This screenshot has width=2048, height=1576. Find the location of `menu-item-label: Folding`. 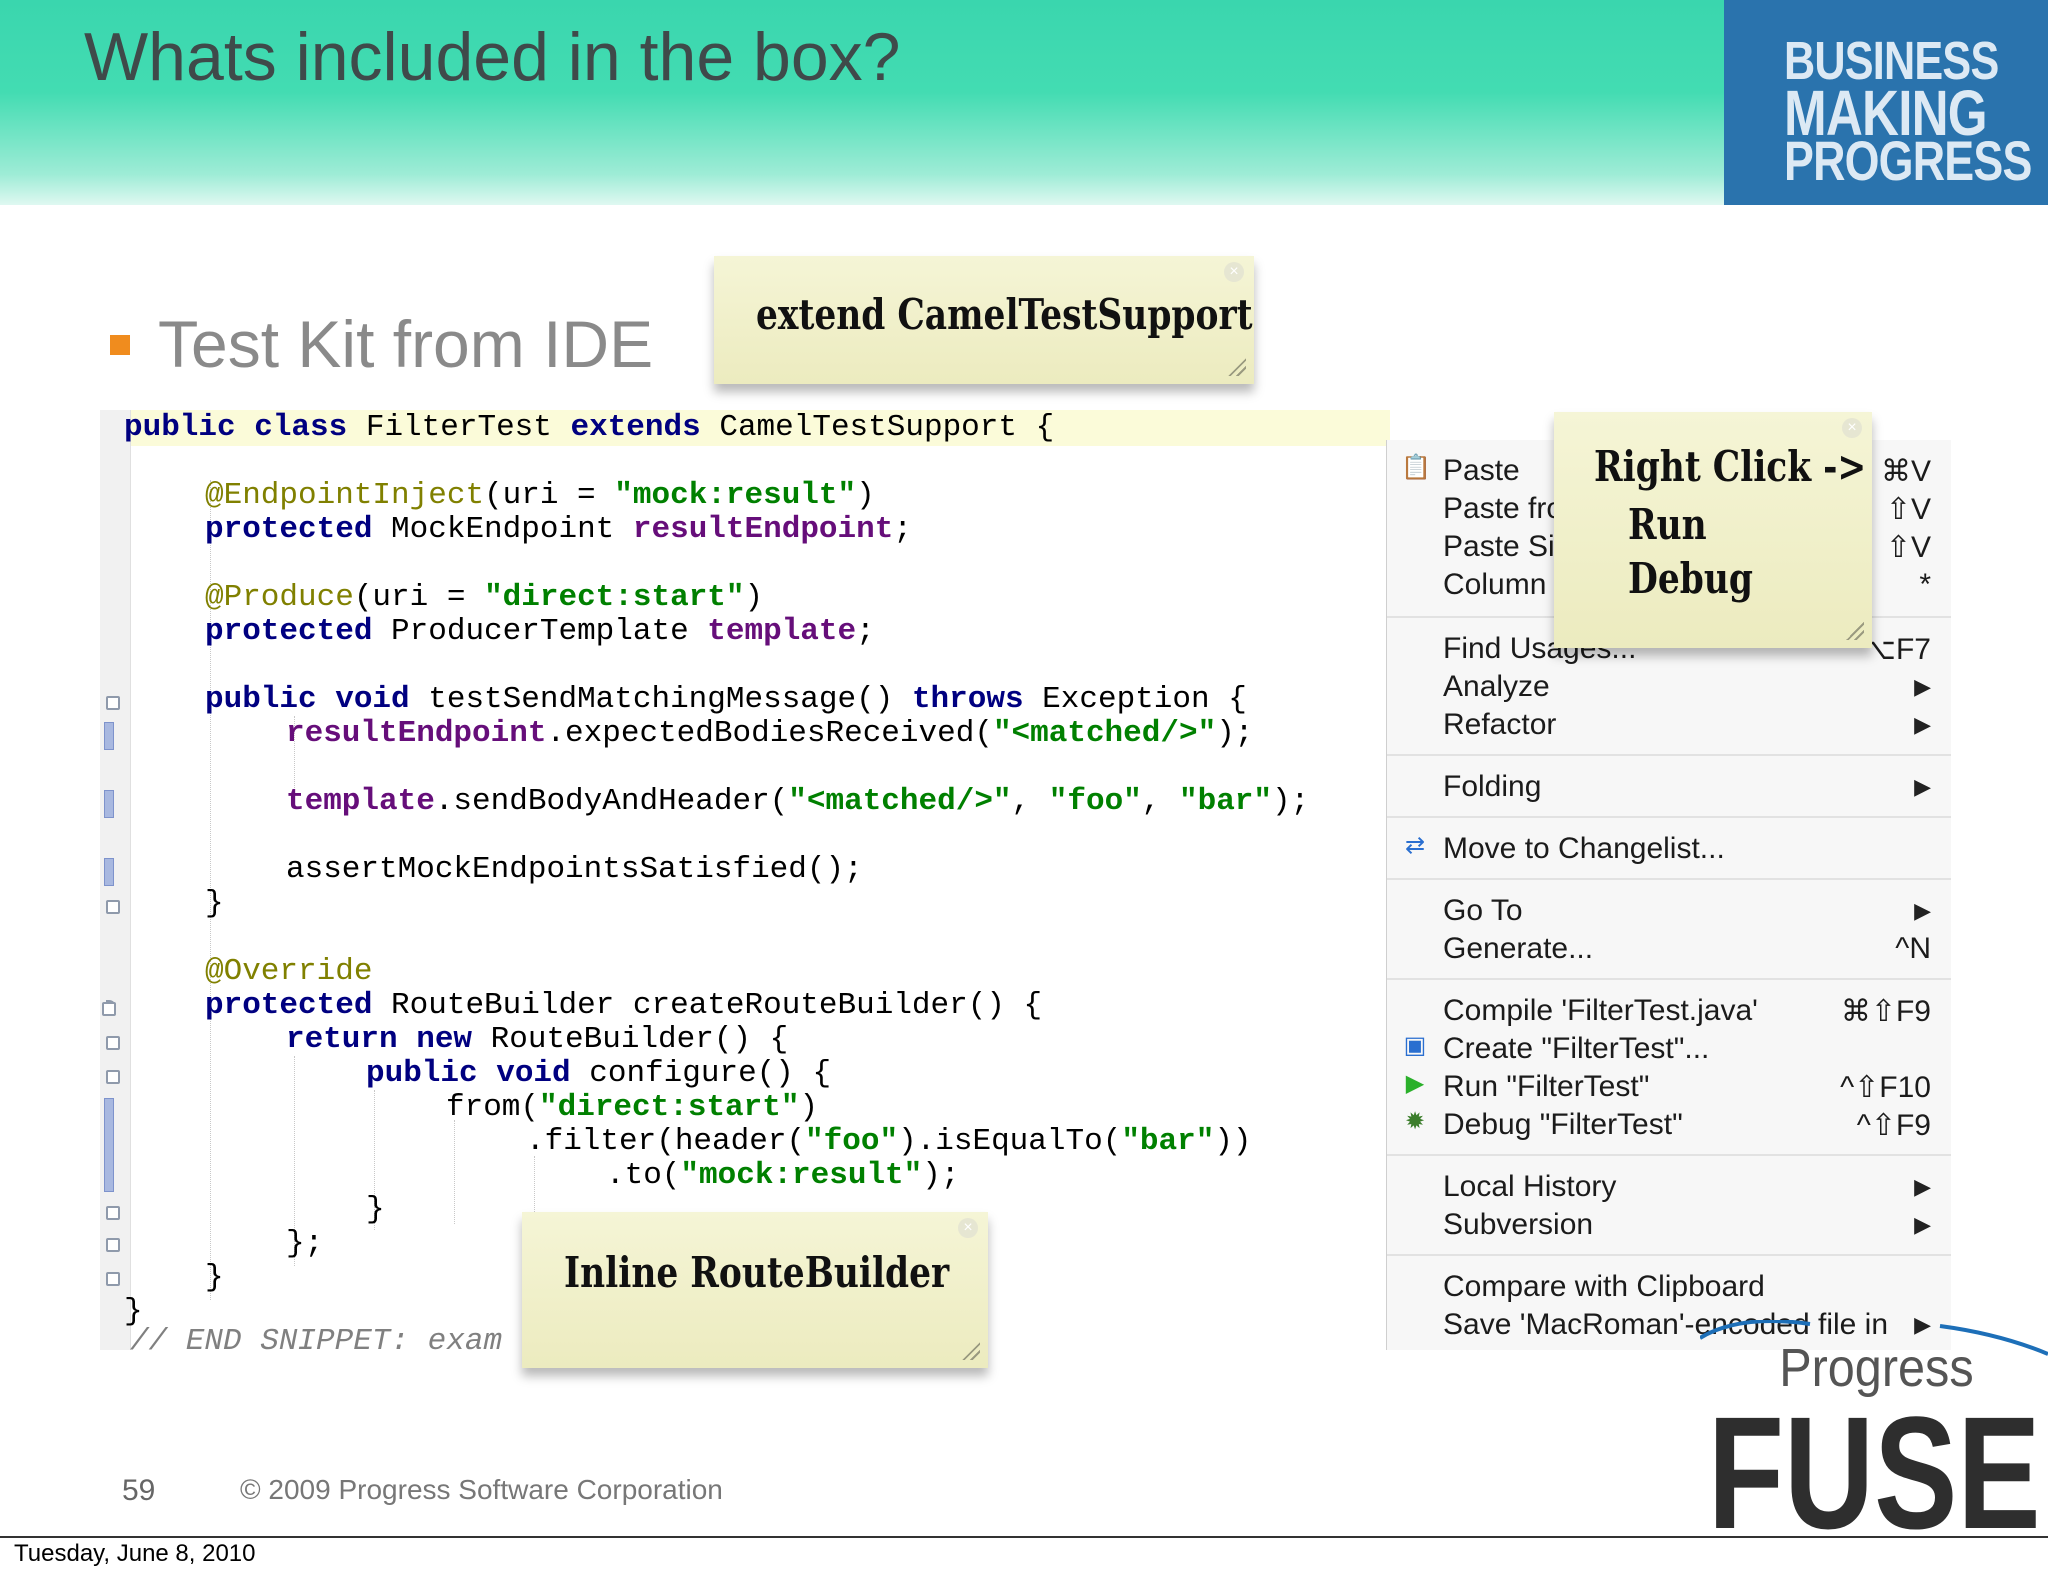

menu-item-label: Folding is located at coordinates (1492, 786).